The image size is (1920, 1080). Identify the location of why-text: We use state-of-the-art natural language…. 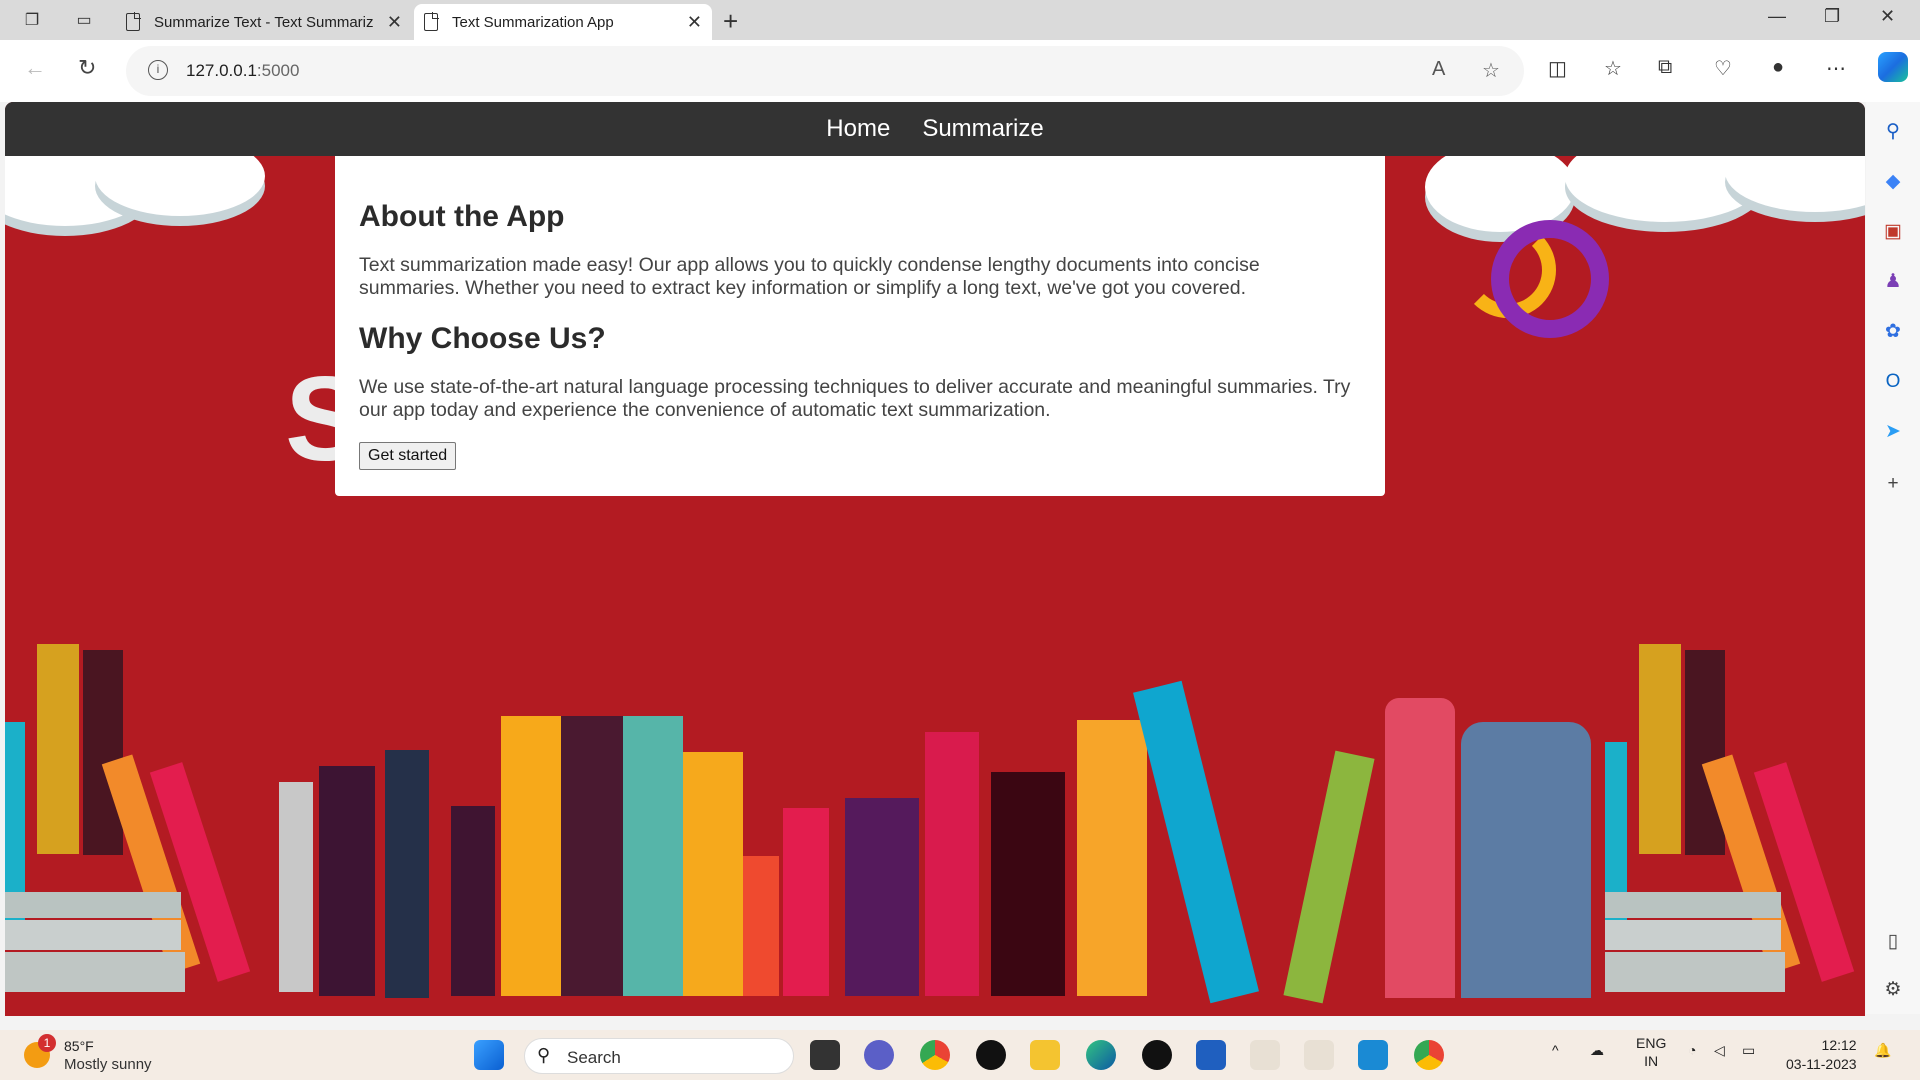
(855, 398).